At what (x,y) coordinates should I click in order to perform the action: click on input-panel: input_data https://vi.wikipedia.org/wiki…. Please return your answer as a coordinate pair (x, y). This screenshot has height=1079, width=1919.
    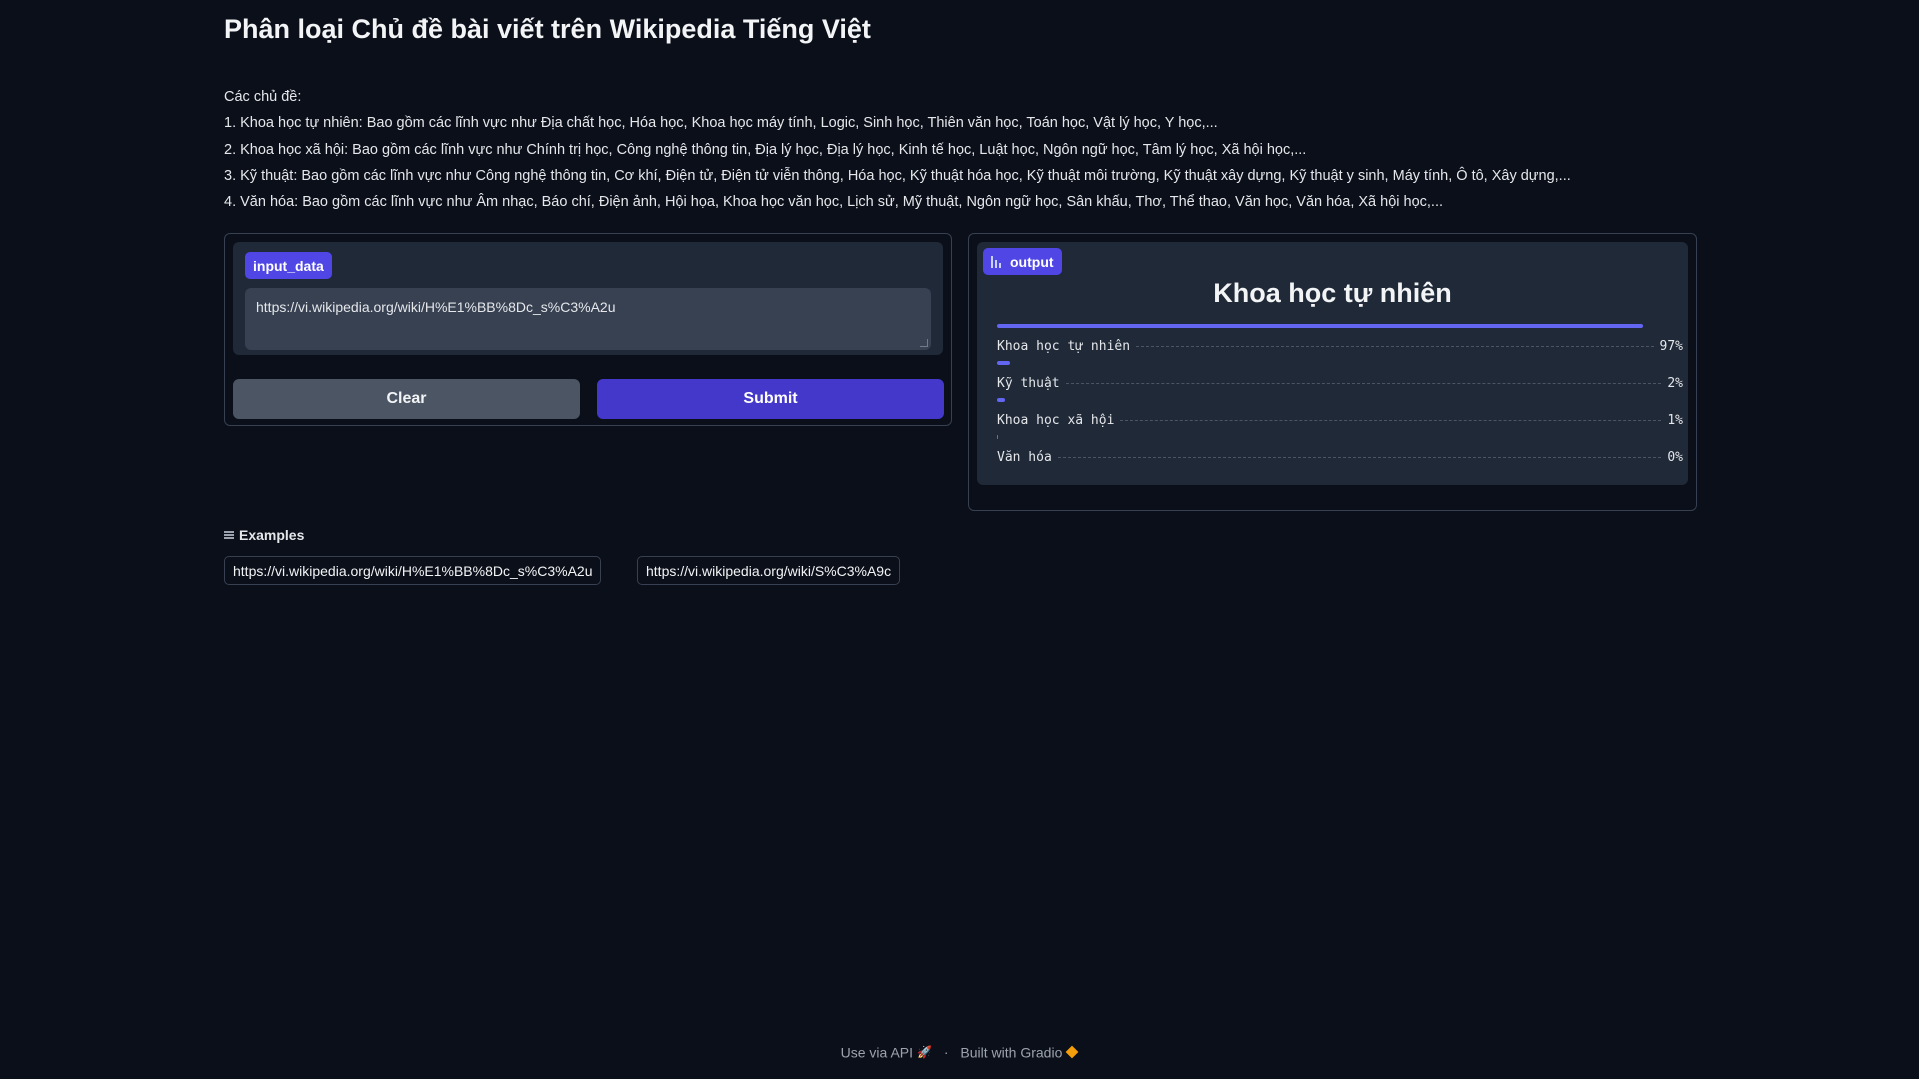
    Looking at the image, I should click on (588, 329).